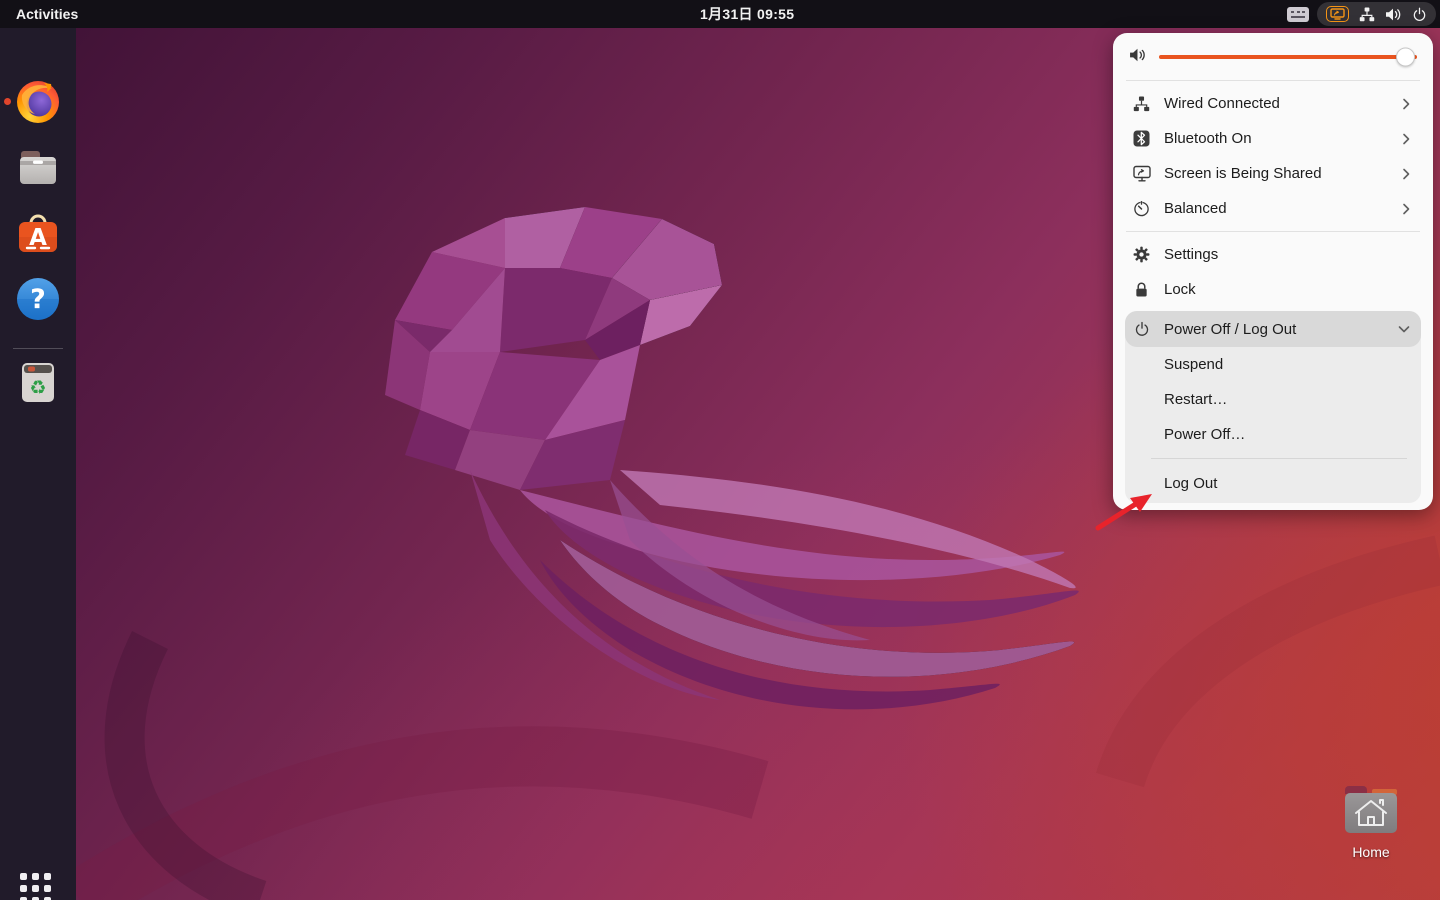 The height and width of the screenshot is (900, 1440). Describe the element at coordinates (1371, 852) in the screenshot. I see `home-label: Home` at that location.